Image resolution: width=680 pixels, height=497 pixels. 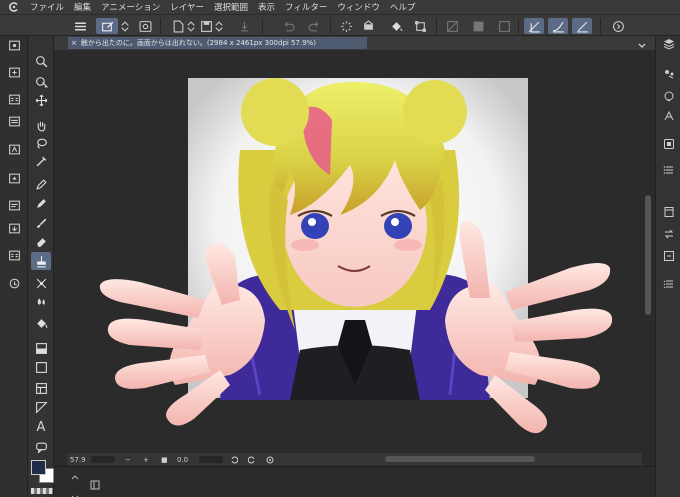 What do you see at coordinates (14, 255) in the screenshot?
I see `brush-size-icon` at bounding box center [14, 255].